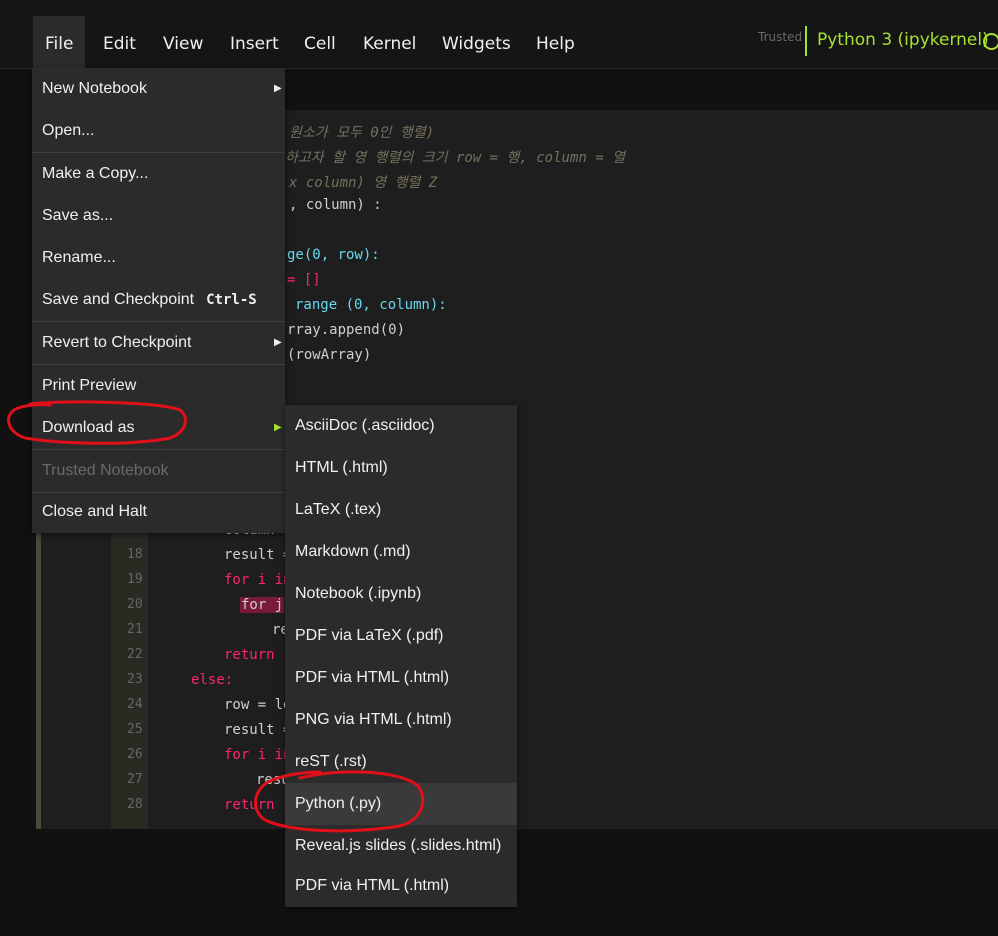 The width and height of the screenshot is (998, 936). What do you see at coordinates (231, 300) in the screenshot?
I see `keyboard-shortcut: Ctrl-S` at bounding box center [231, 300].